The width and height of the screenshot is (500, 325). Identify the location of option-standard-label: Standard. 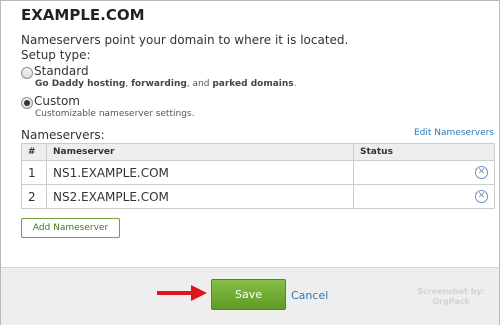
(61, 71).